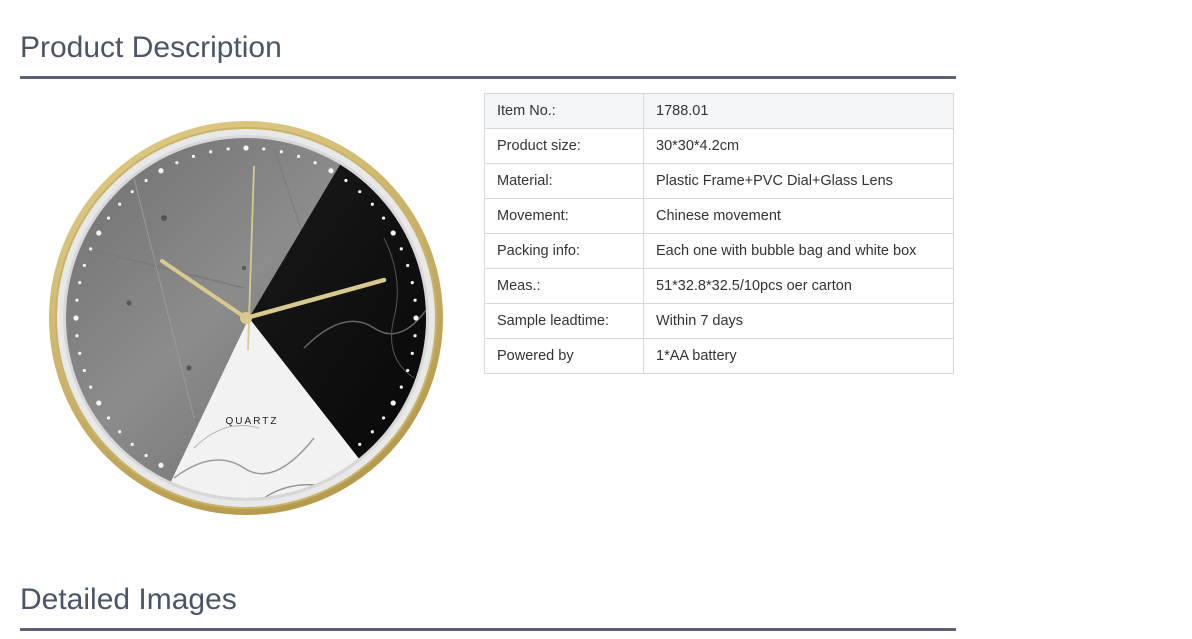  I want to click on spec-label: Meas.:, so click(564, 286).